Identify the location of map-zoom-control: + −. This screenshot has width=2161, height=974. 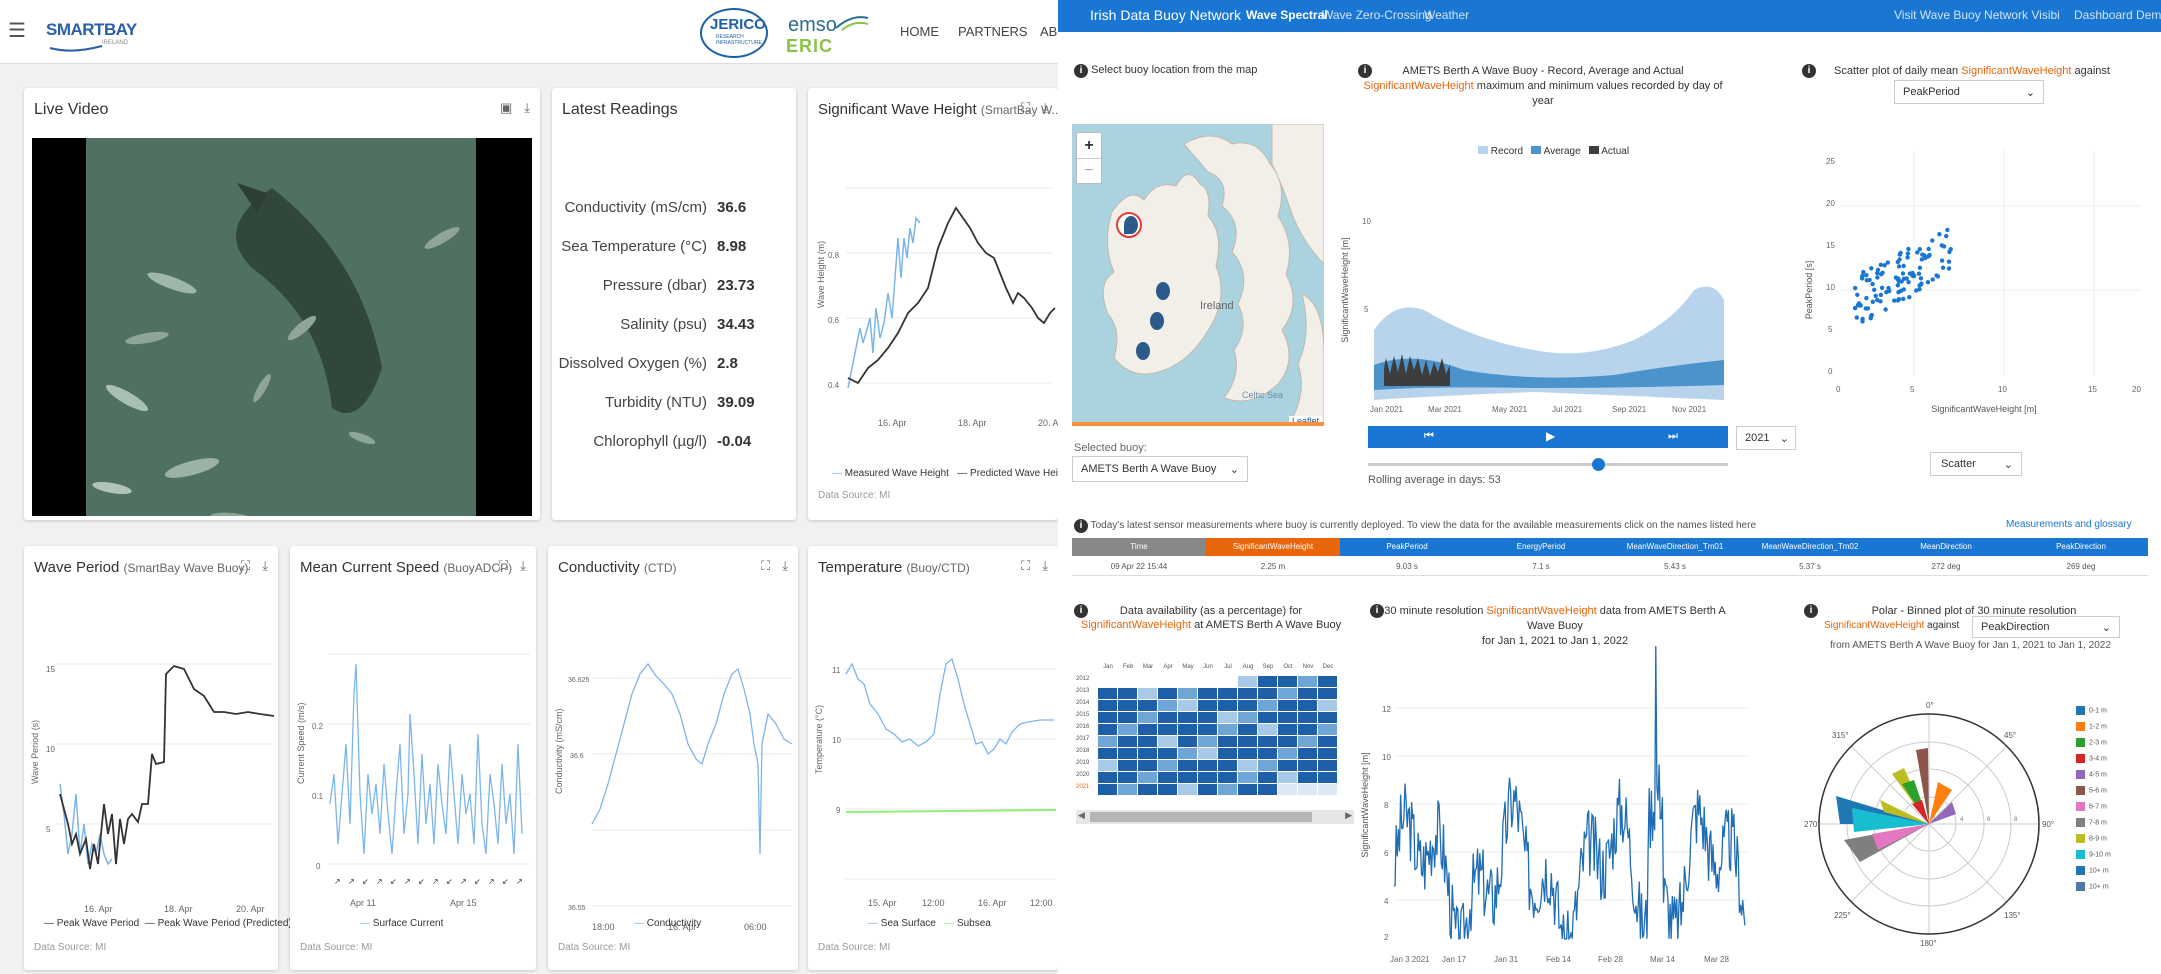
(1089, 158).